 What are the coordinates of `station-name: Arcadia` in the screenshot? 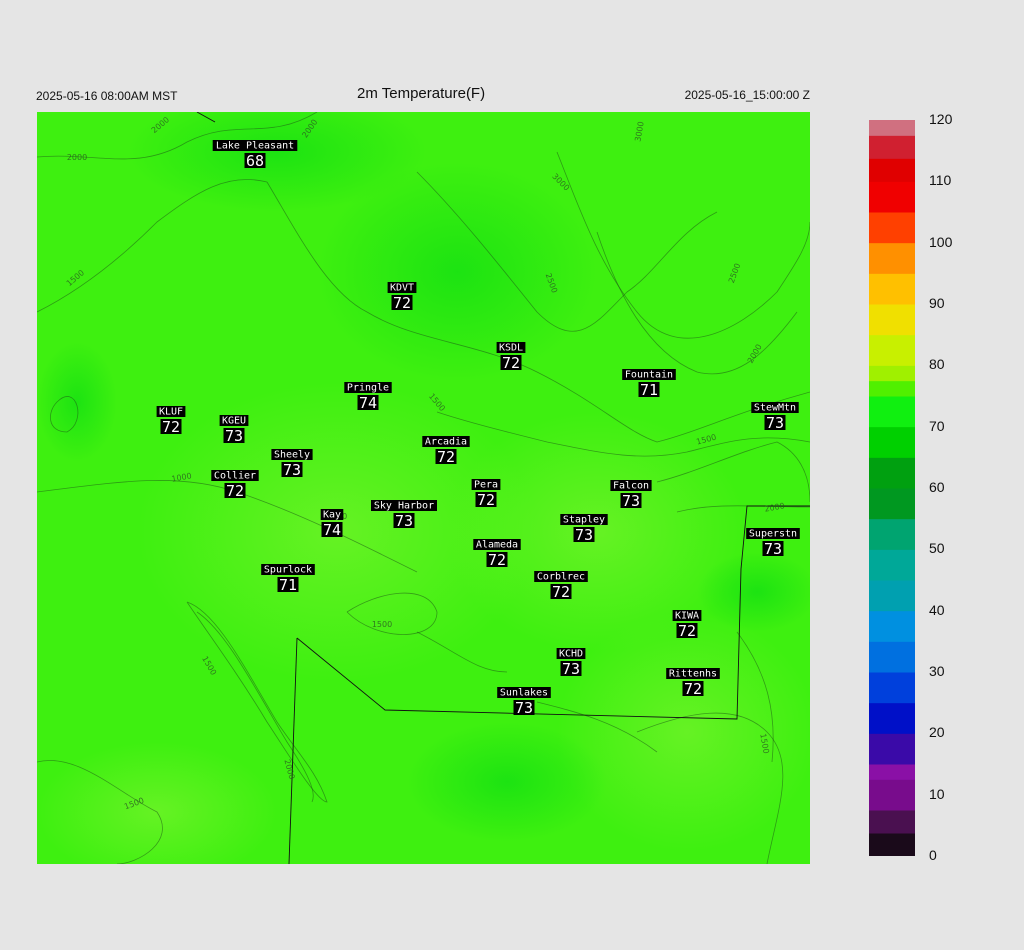 It's located at (446, 442).